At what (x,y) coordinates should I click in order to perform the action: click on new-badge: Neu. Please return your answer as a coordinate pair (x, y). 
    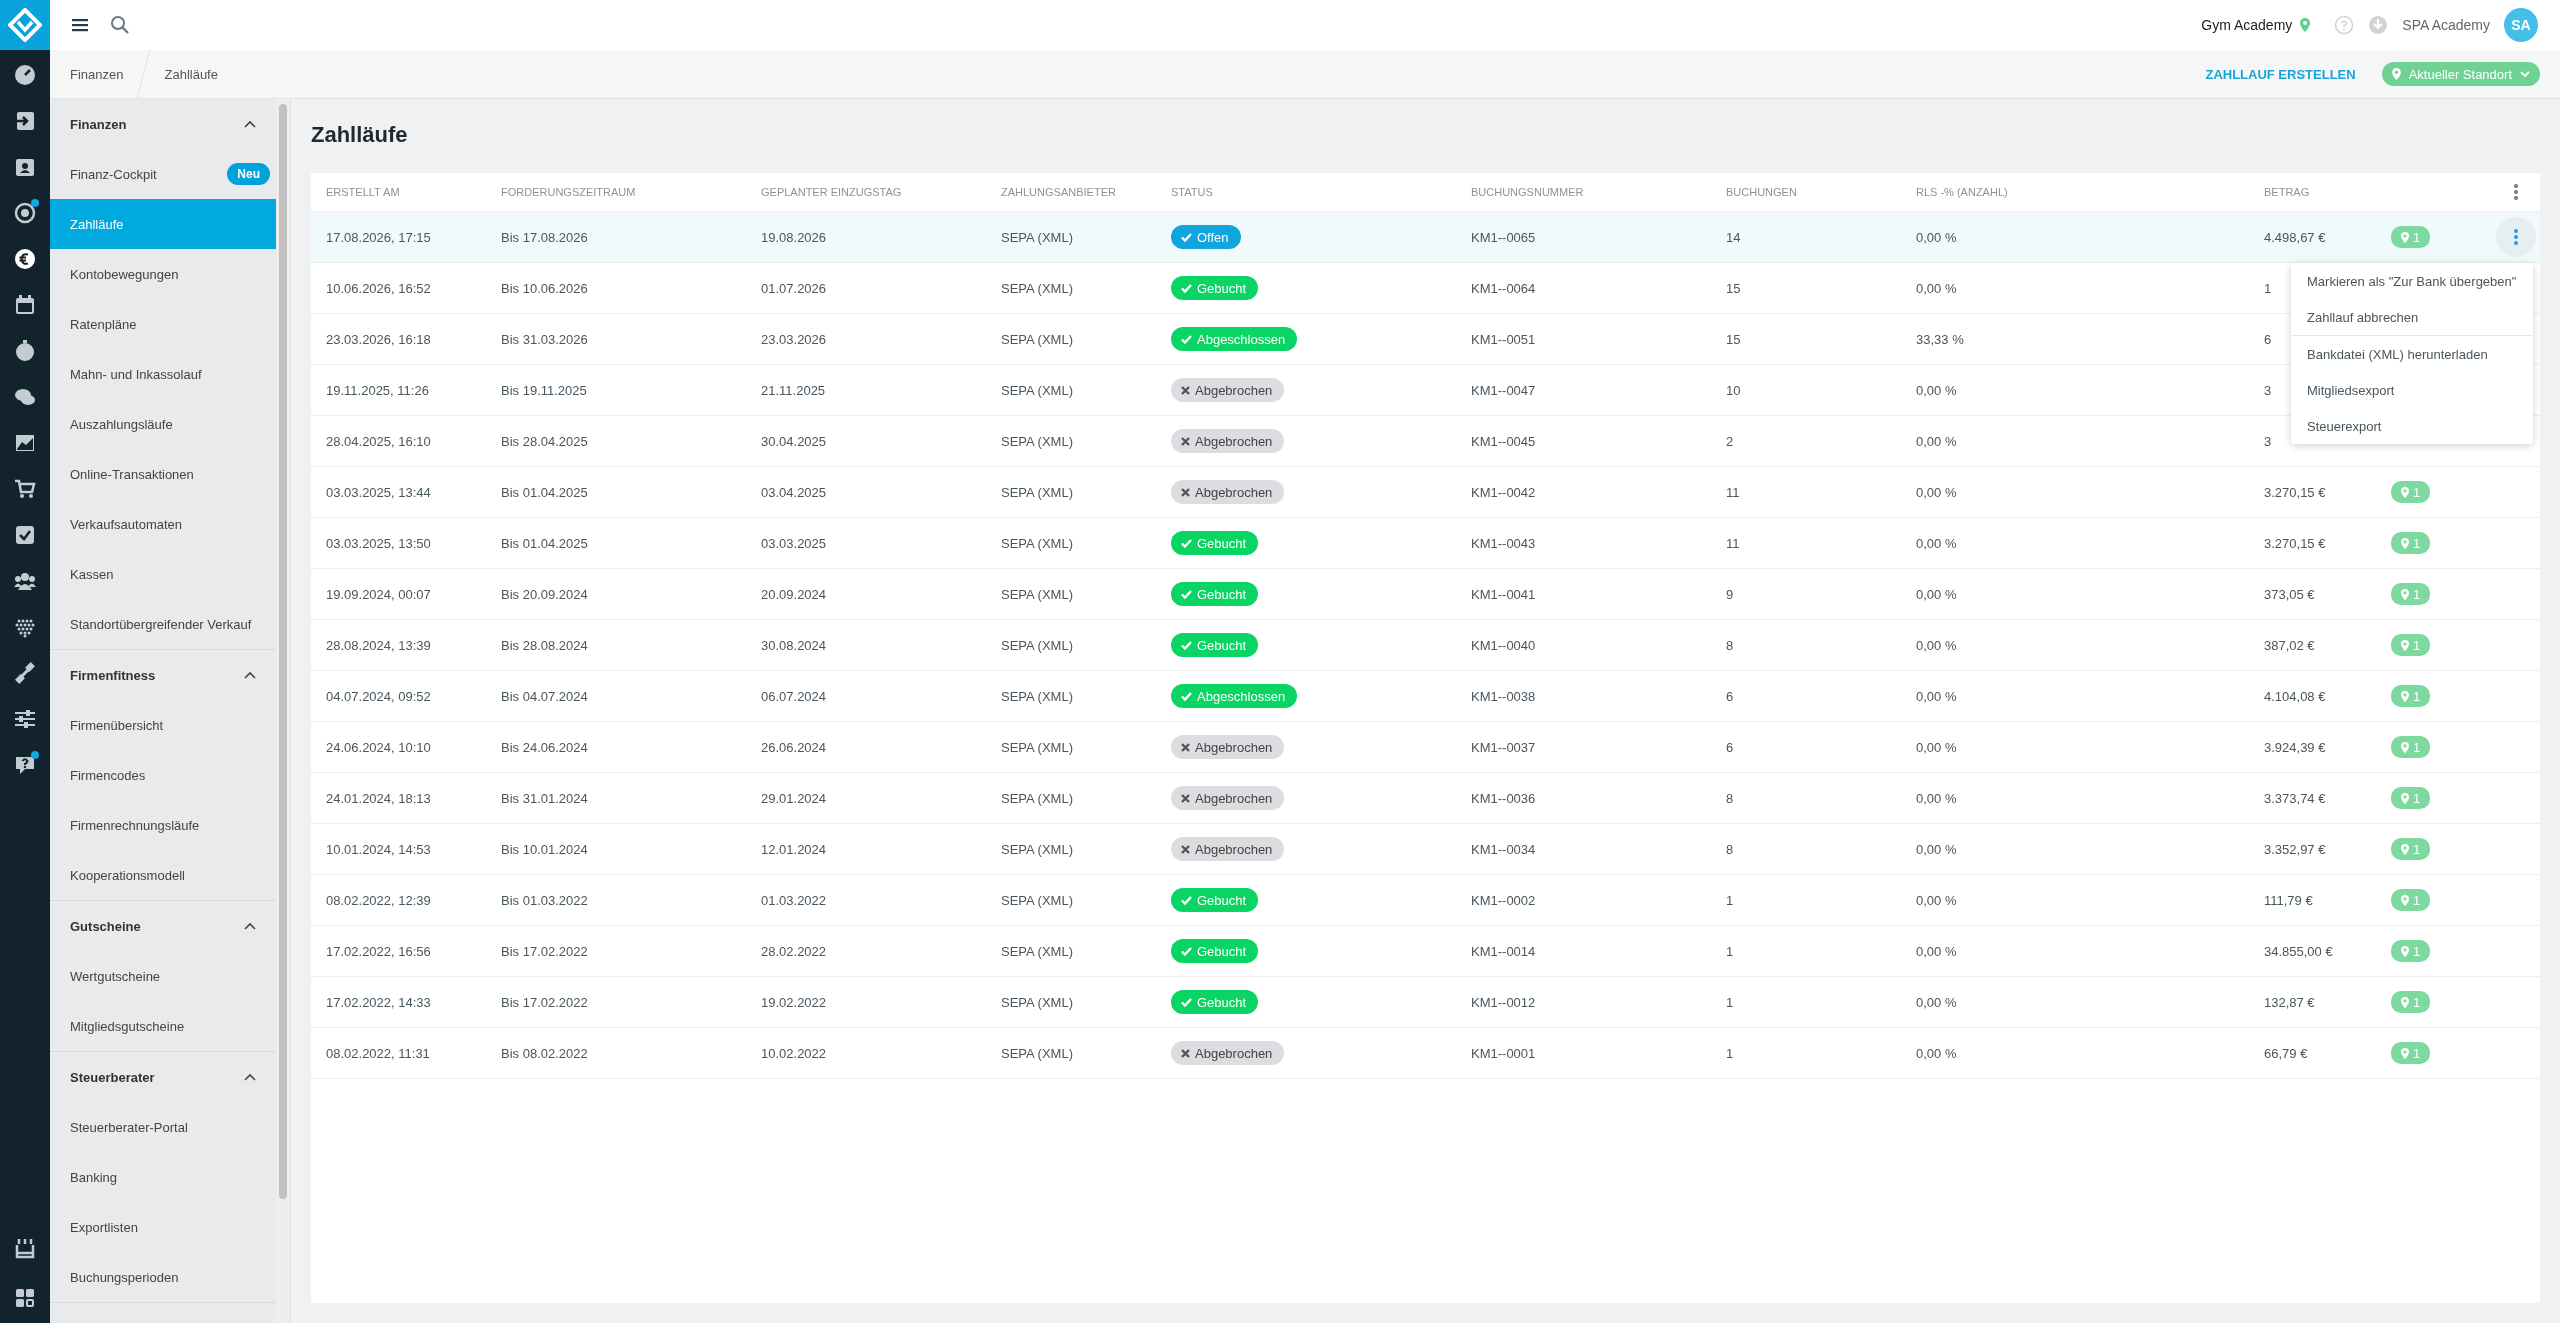
    Looking at the image, I should click on (248, 174).